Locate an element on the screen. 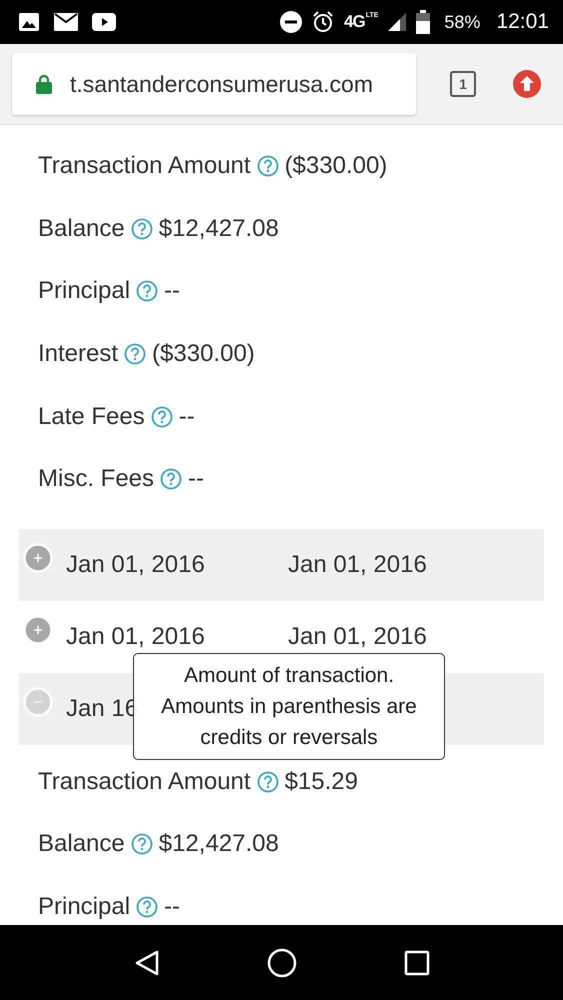 This screenshot has height=1000, width=563. back-icon is located at coordinates (147, 962).